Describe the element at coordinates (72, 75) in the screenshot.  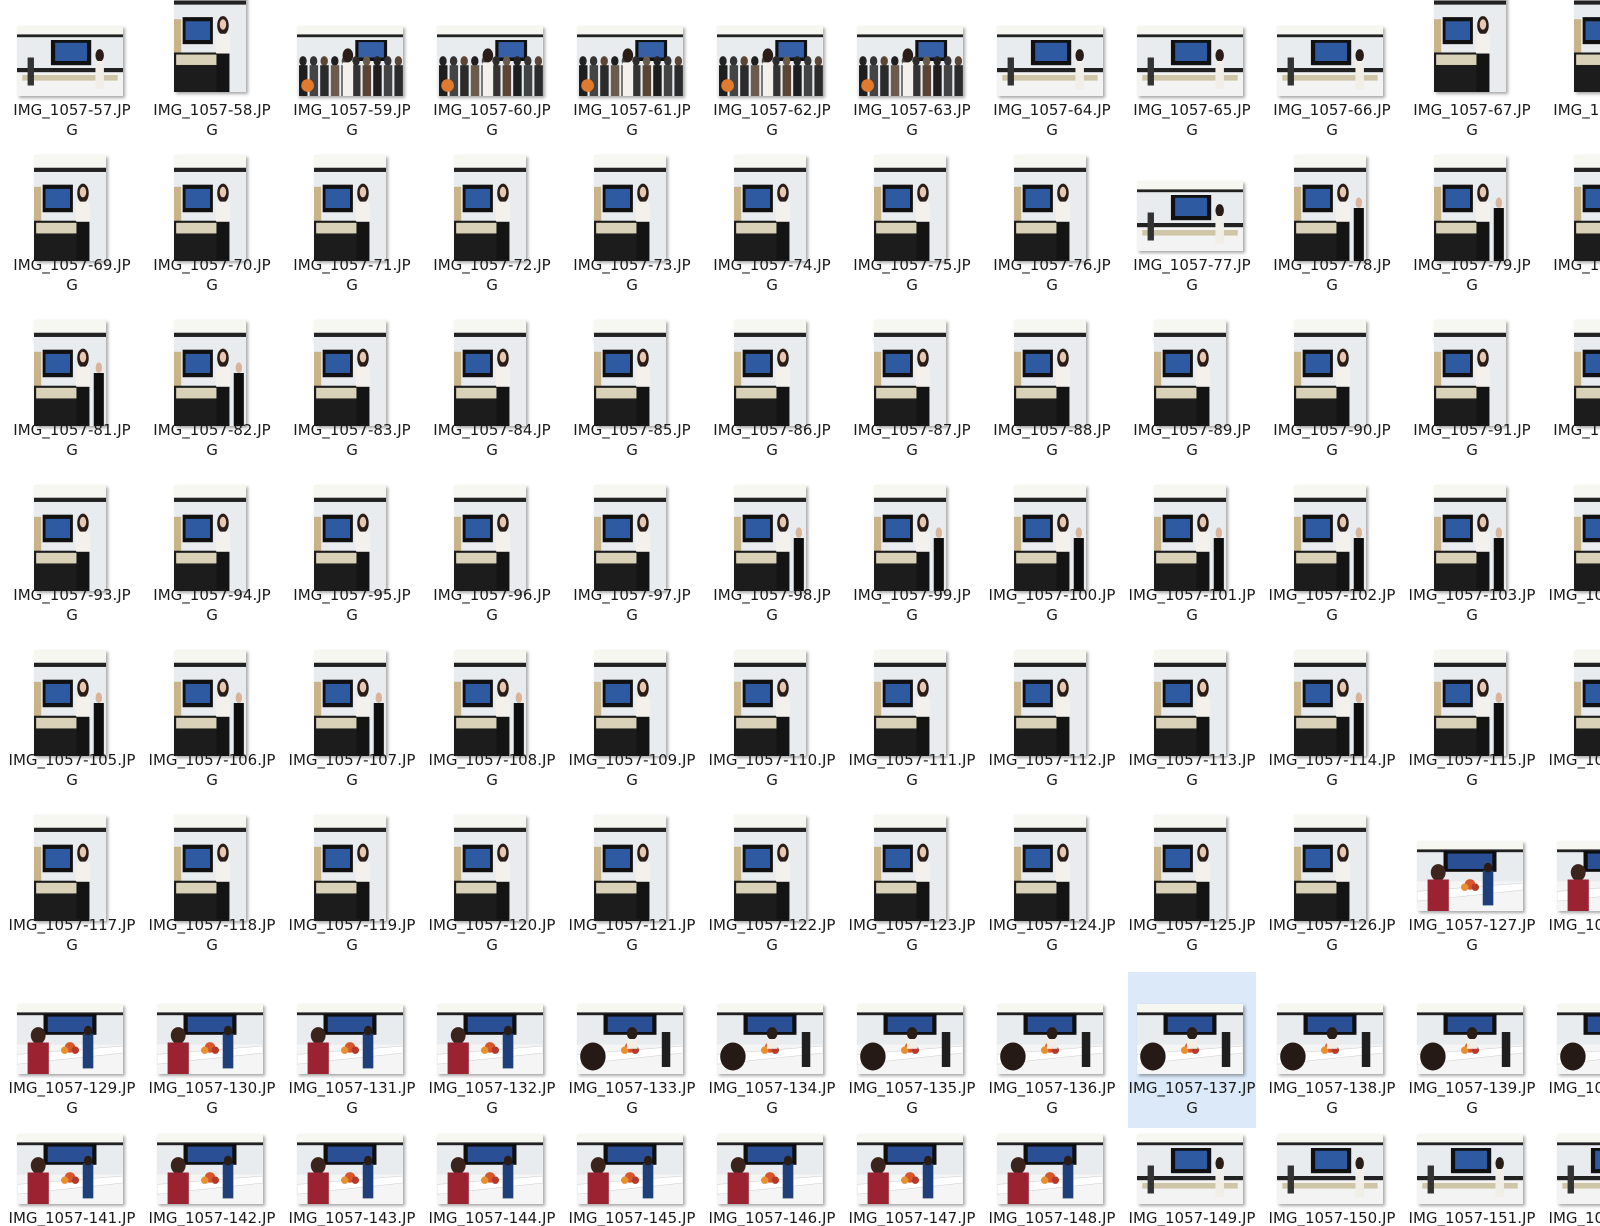
I see `file-item: IMG_1057-57.JPG` at that location.